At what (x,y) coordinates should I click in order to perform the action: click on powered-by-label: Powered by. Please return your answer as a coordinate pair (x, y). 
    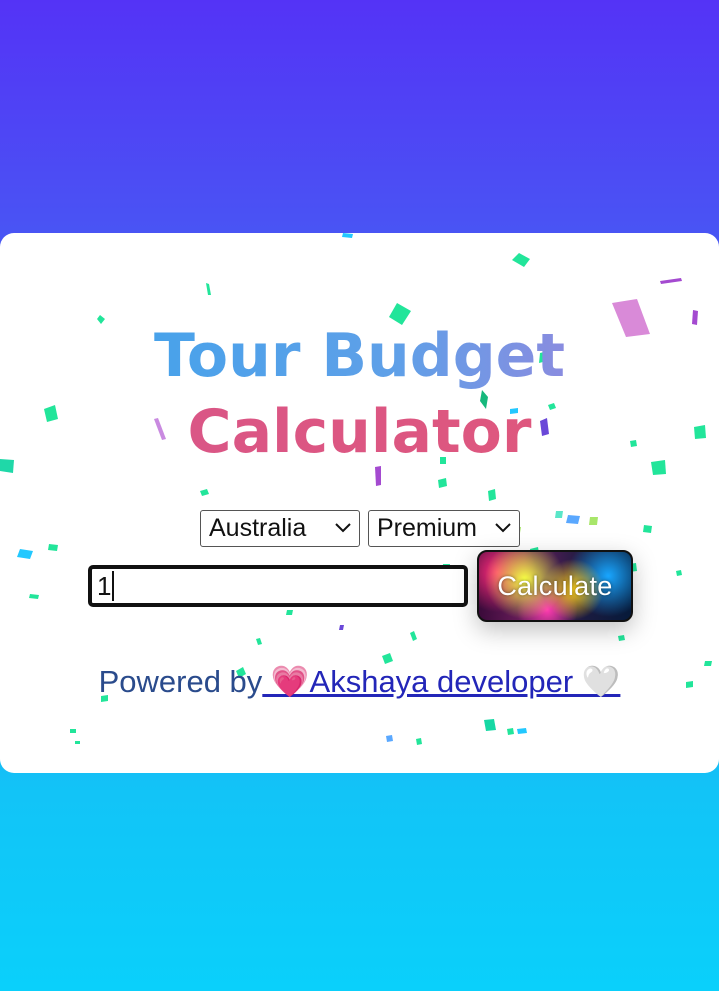
    Looking at the image, I should click on (180, 681).